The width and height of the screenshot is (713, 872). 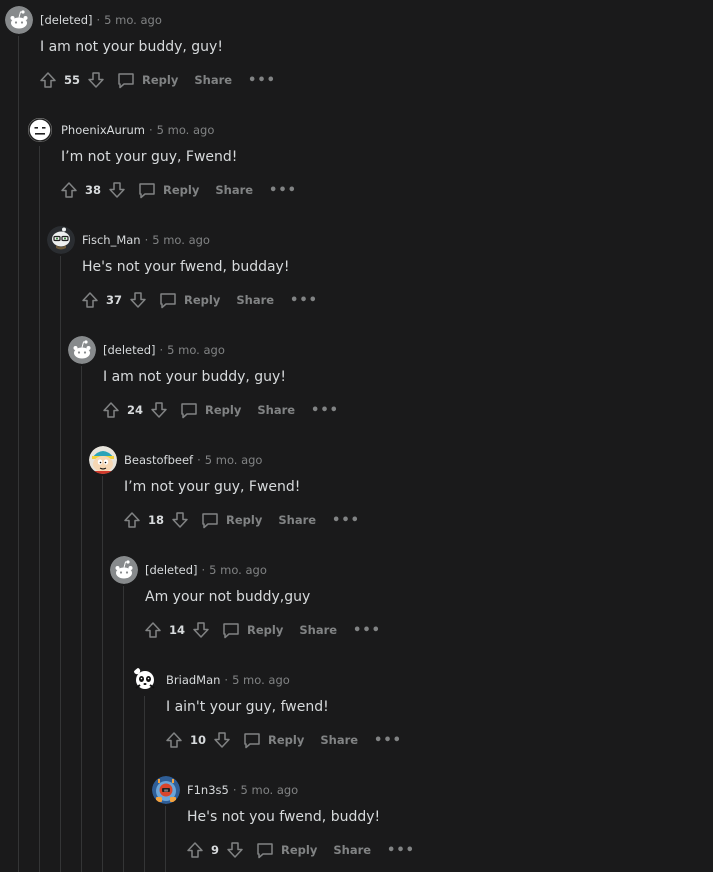 I want to click on comment-body: He's not you fwend, buddy!, so click(x=284, y=817).